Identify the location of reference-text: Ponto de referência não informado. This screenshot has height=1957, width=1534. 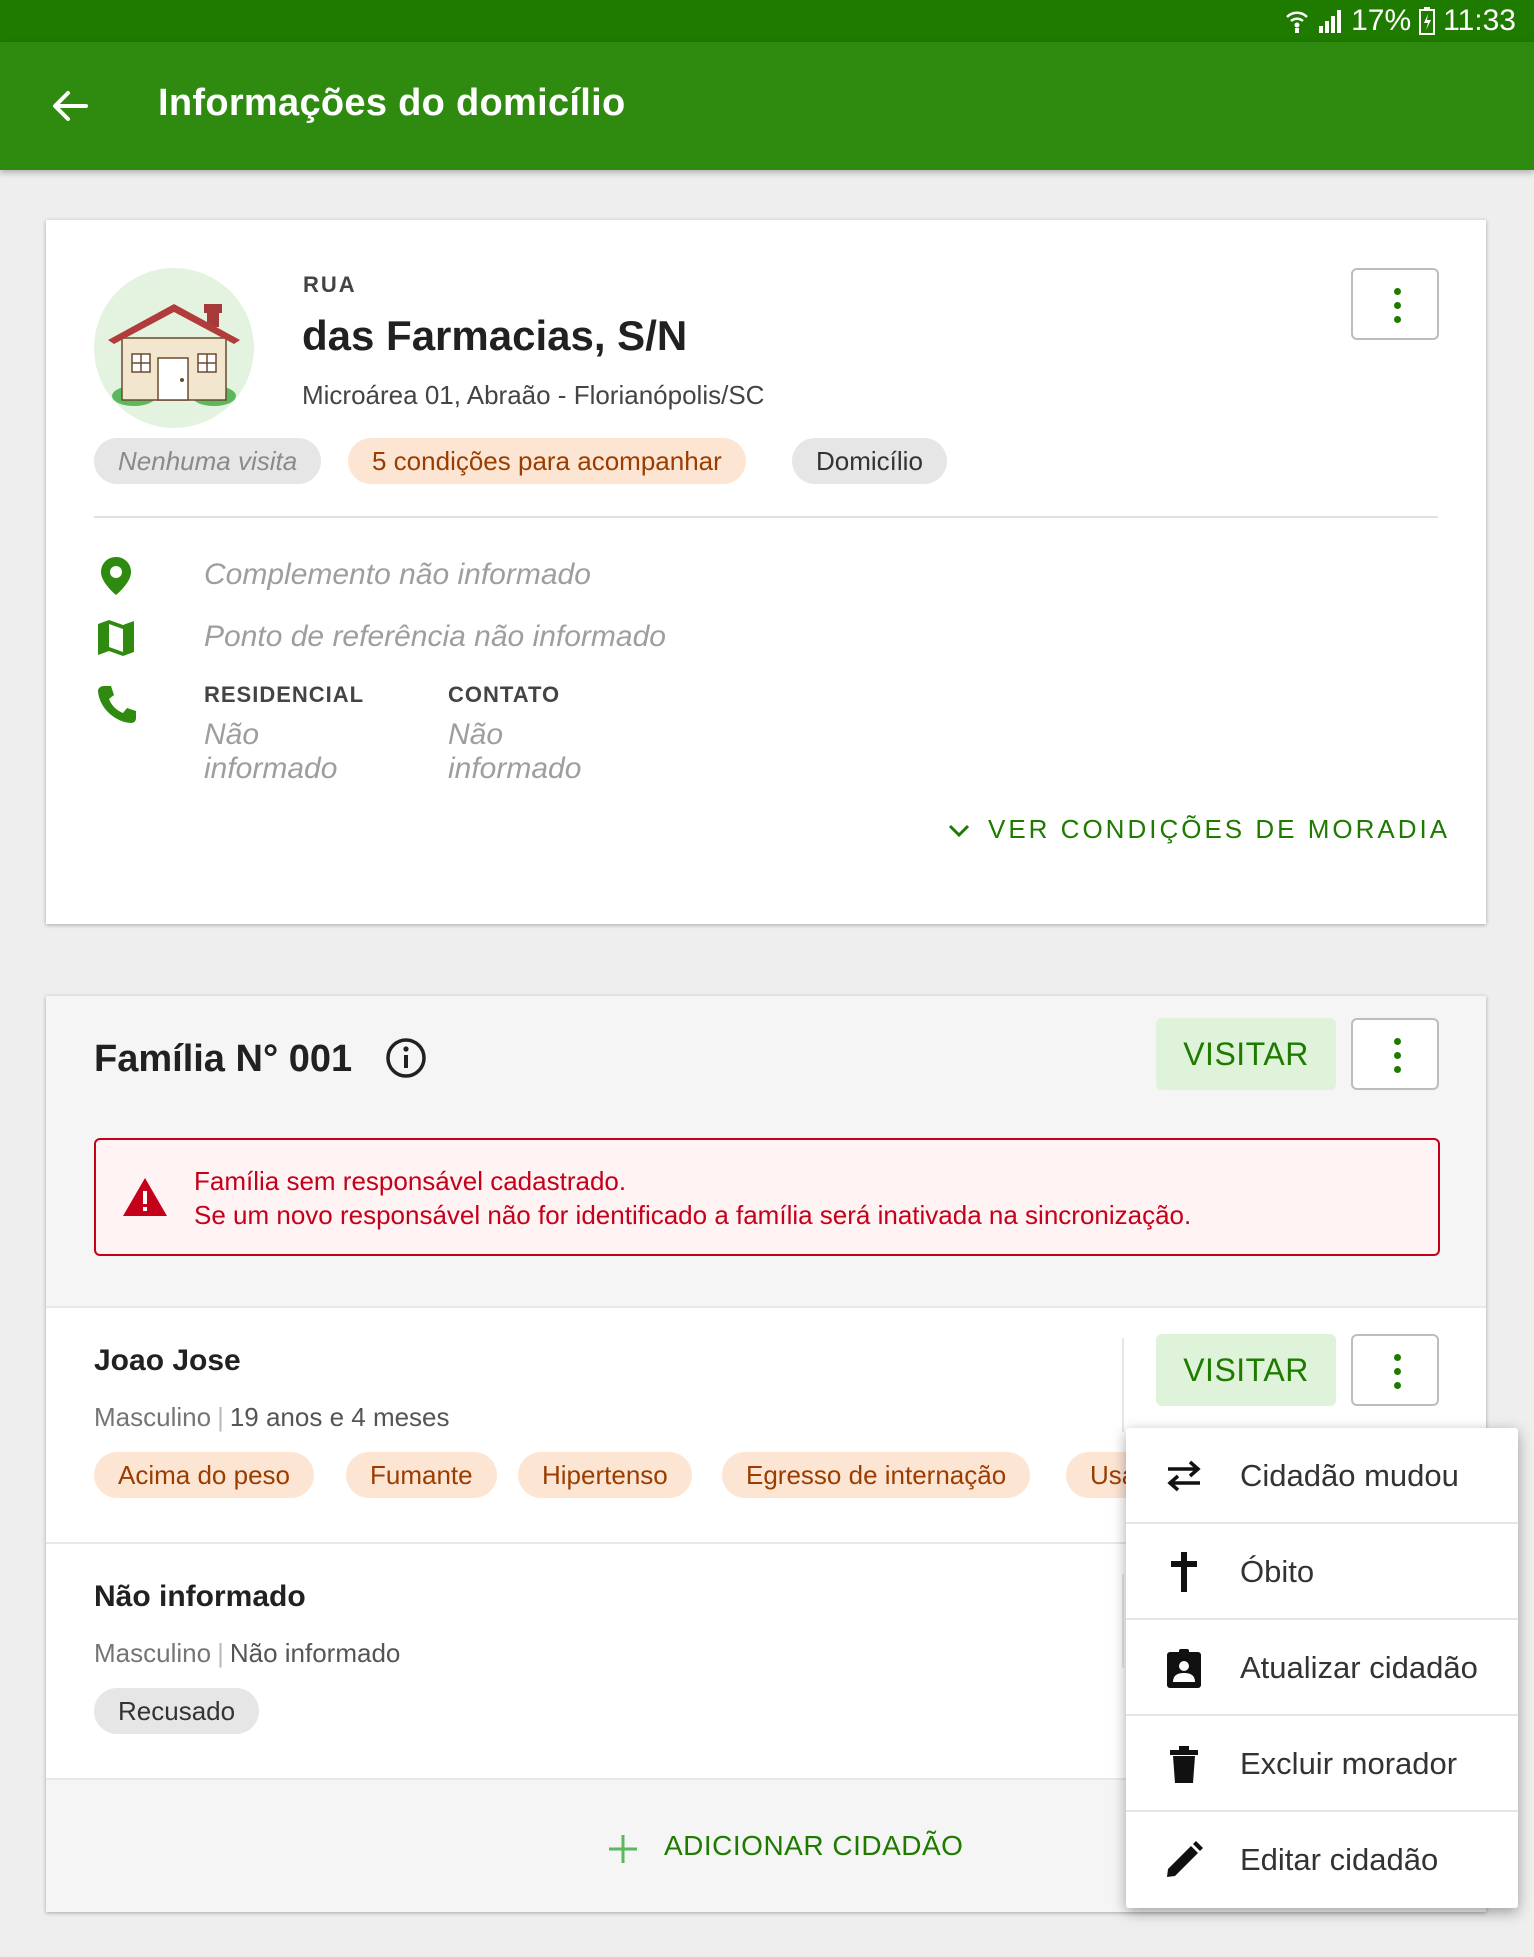
(435, 636).